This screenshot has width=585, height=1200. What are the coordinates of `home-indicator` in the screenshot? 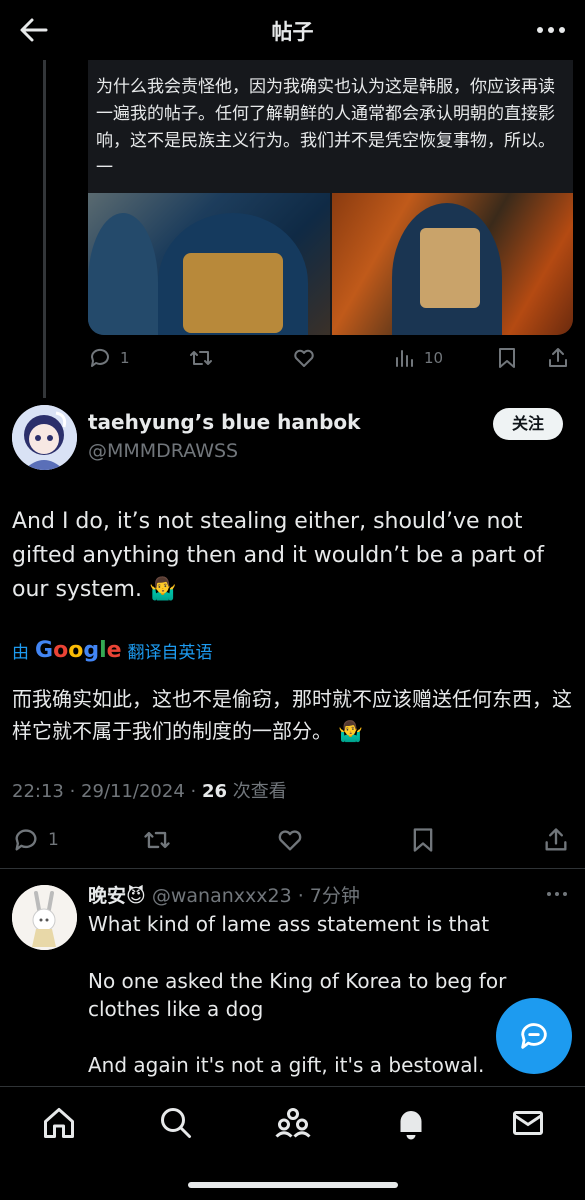 It's located at (293, 1185).